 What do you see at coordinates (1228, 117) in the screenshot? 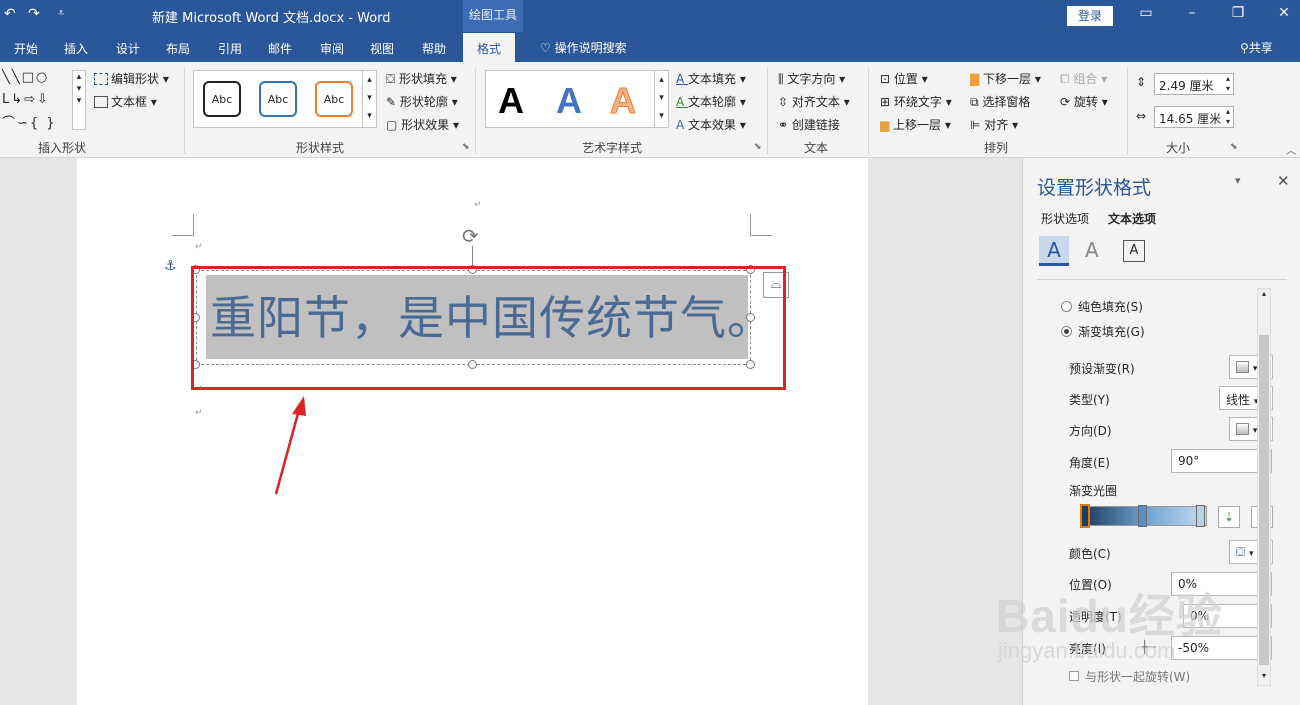
I see `width-spinner-icon: ▴ ▾` at bounding box center [1228, 117].